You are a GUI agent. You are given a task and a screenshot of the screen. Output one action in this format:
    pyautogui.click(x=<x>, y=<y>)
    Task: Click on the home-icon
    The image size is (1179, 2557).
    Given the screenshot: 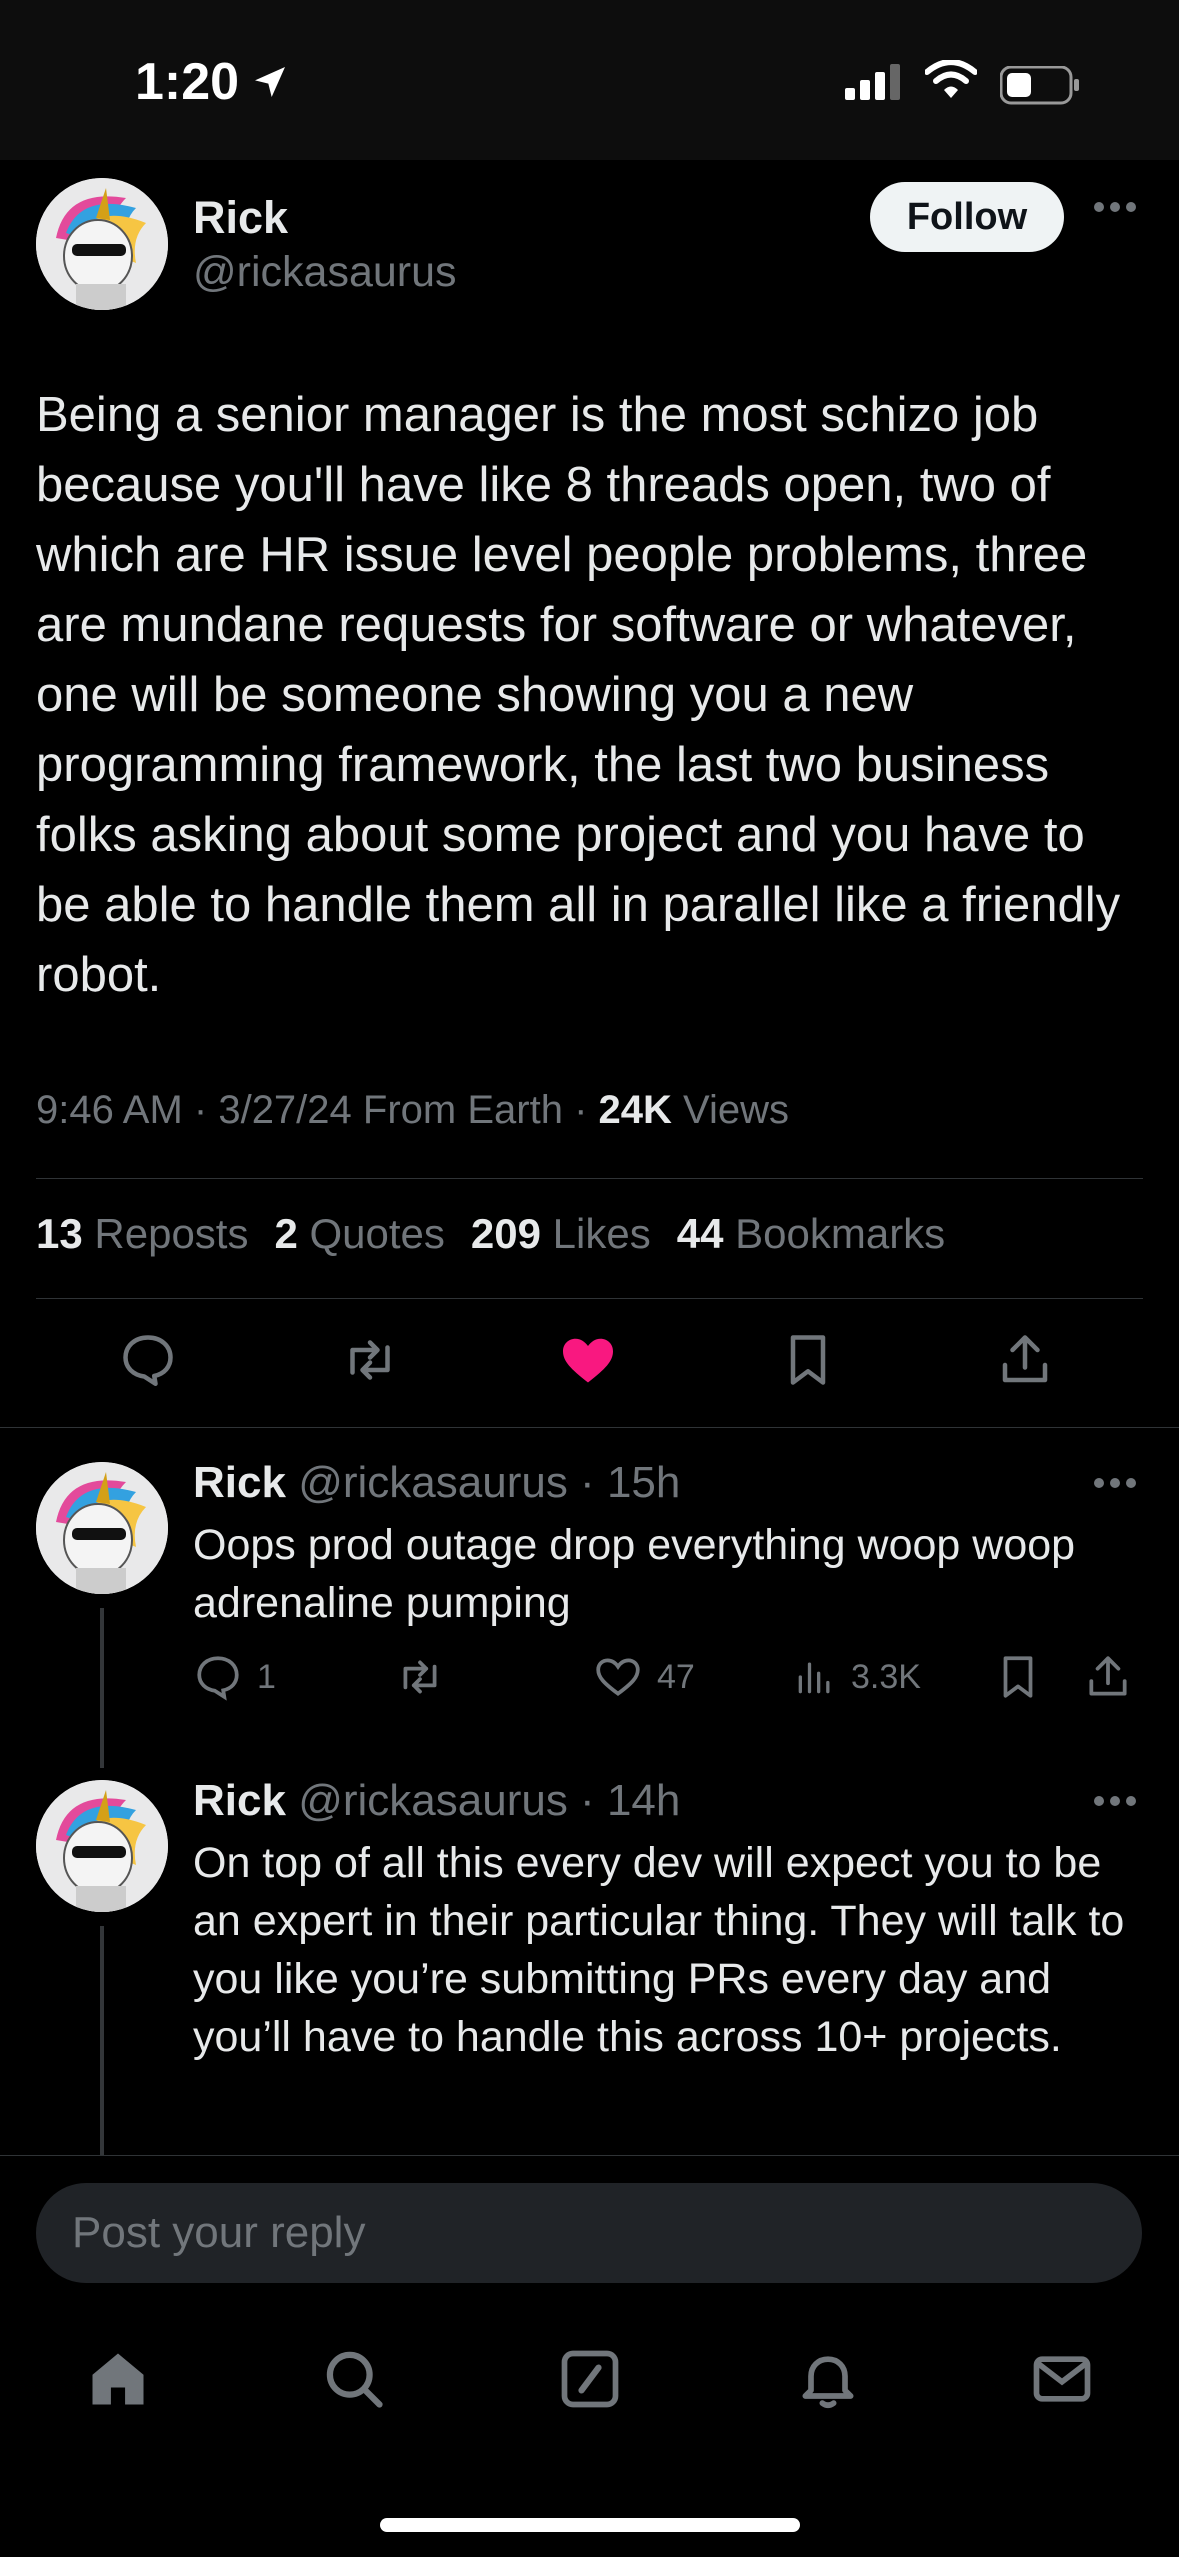 What is the action you would take?
    pyautogui.click(x=118, y=2381)
    